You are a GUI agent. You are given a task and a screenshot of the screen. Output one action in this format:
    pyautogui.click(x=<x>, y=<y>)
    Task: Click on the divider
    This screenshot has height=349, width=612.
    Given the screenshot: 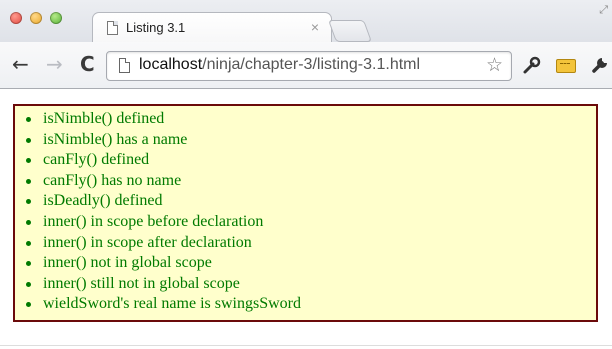 What is the action you would take?
    pyautogui.click(x=306, y=345)
    